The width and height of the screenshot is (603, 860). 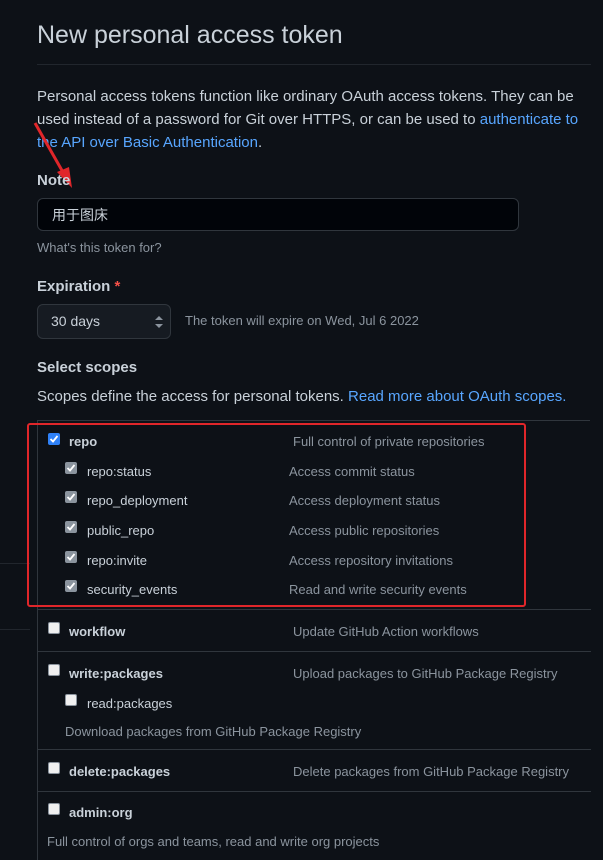 I want to click on scopes-label: Select scopes, so click(x=87, y=367).